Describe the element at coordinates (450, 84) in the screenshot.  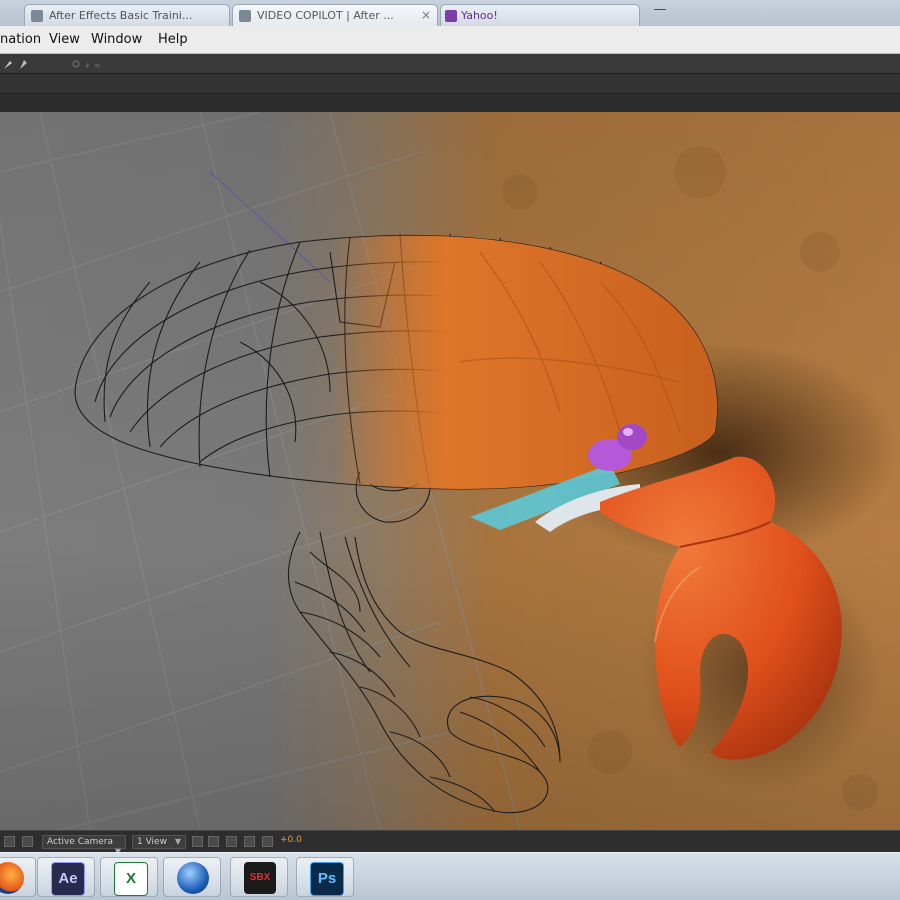
I see `composition-panel-tab-bar` at that location.